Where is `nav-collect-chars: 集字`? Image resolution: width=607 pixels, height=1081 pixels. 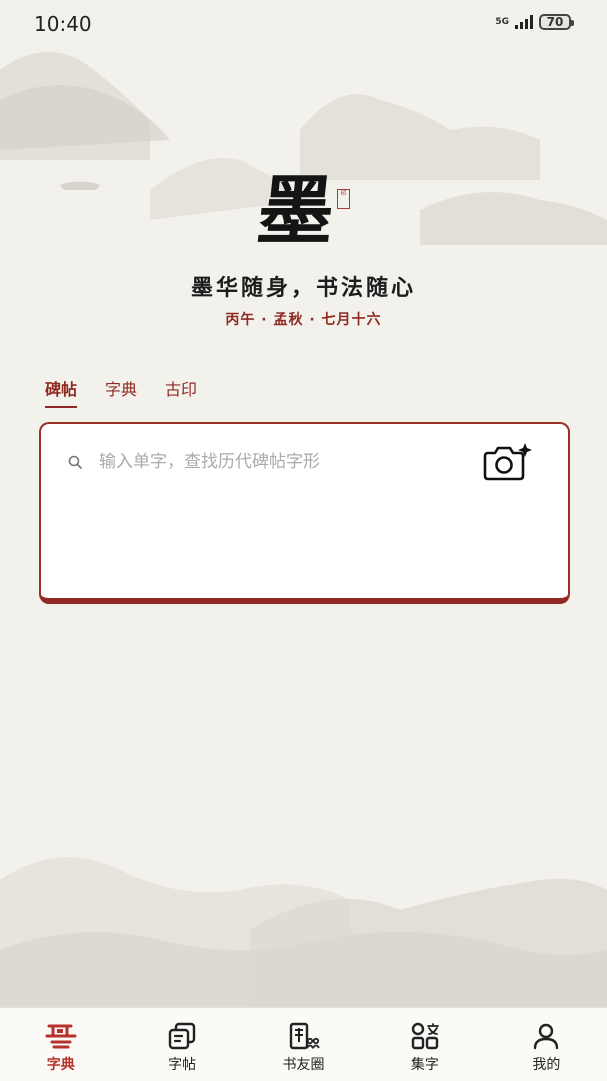
nav-collect-chars: 集字 is located at coordinates (424, 1044).